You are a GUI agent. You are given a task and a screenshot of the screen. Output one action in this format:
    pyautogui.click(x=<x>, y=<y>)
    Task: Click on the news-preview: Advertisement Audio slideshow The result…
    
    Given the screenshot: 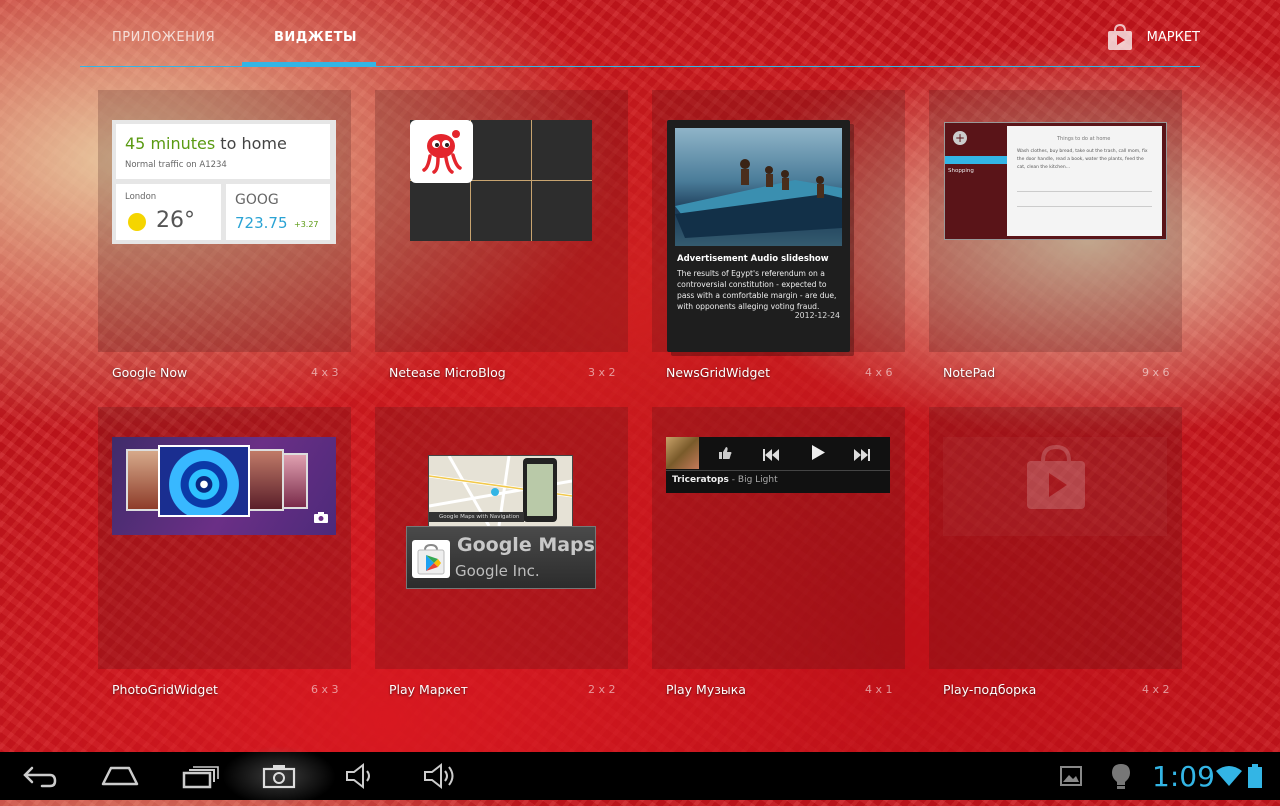 What is the action you would take?
    pyautogui.click(x=758, y=236)
    